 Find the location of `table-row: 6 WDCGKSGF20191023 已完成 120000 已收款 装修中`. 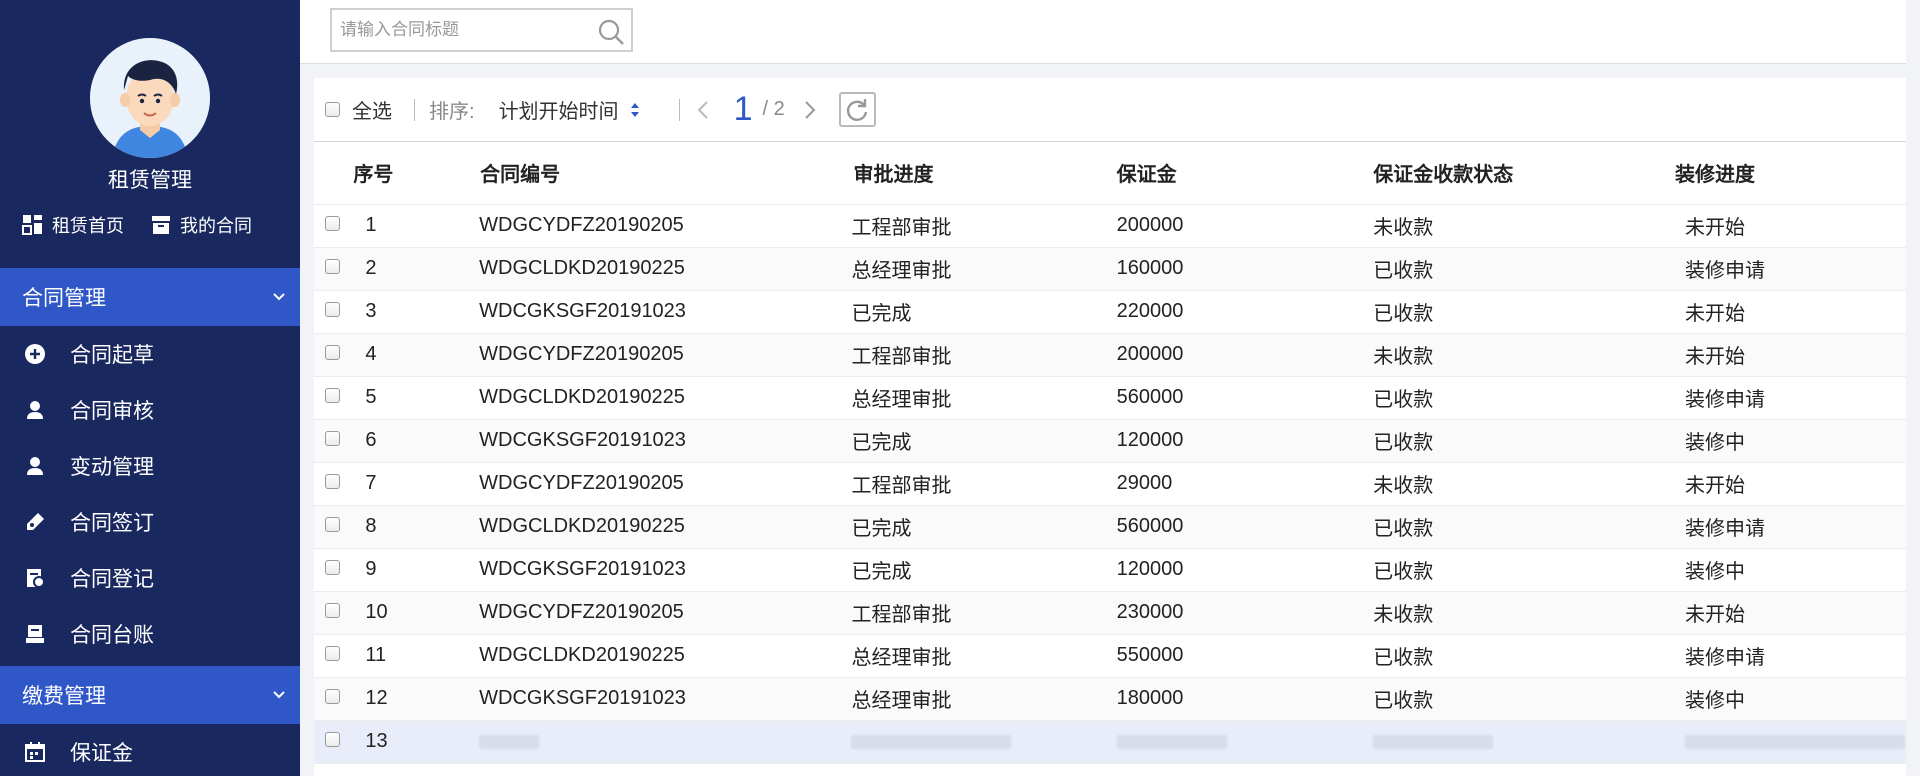

table-row: 6 WDCGKSGF20191023 已完成 120000 已收款 装修中 is located at coordinates (1110, 440).